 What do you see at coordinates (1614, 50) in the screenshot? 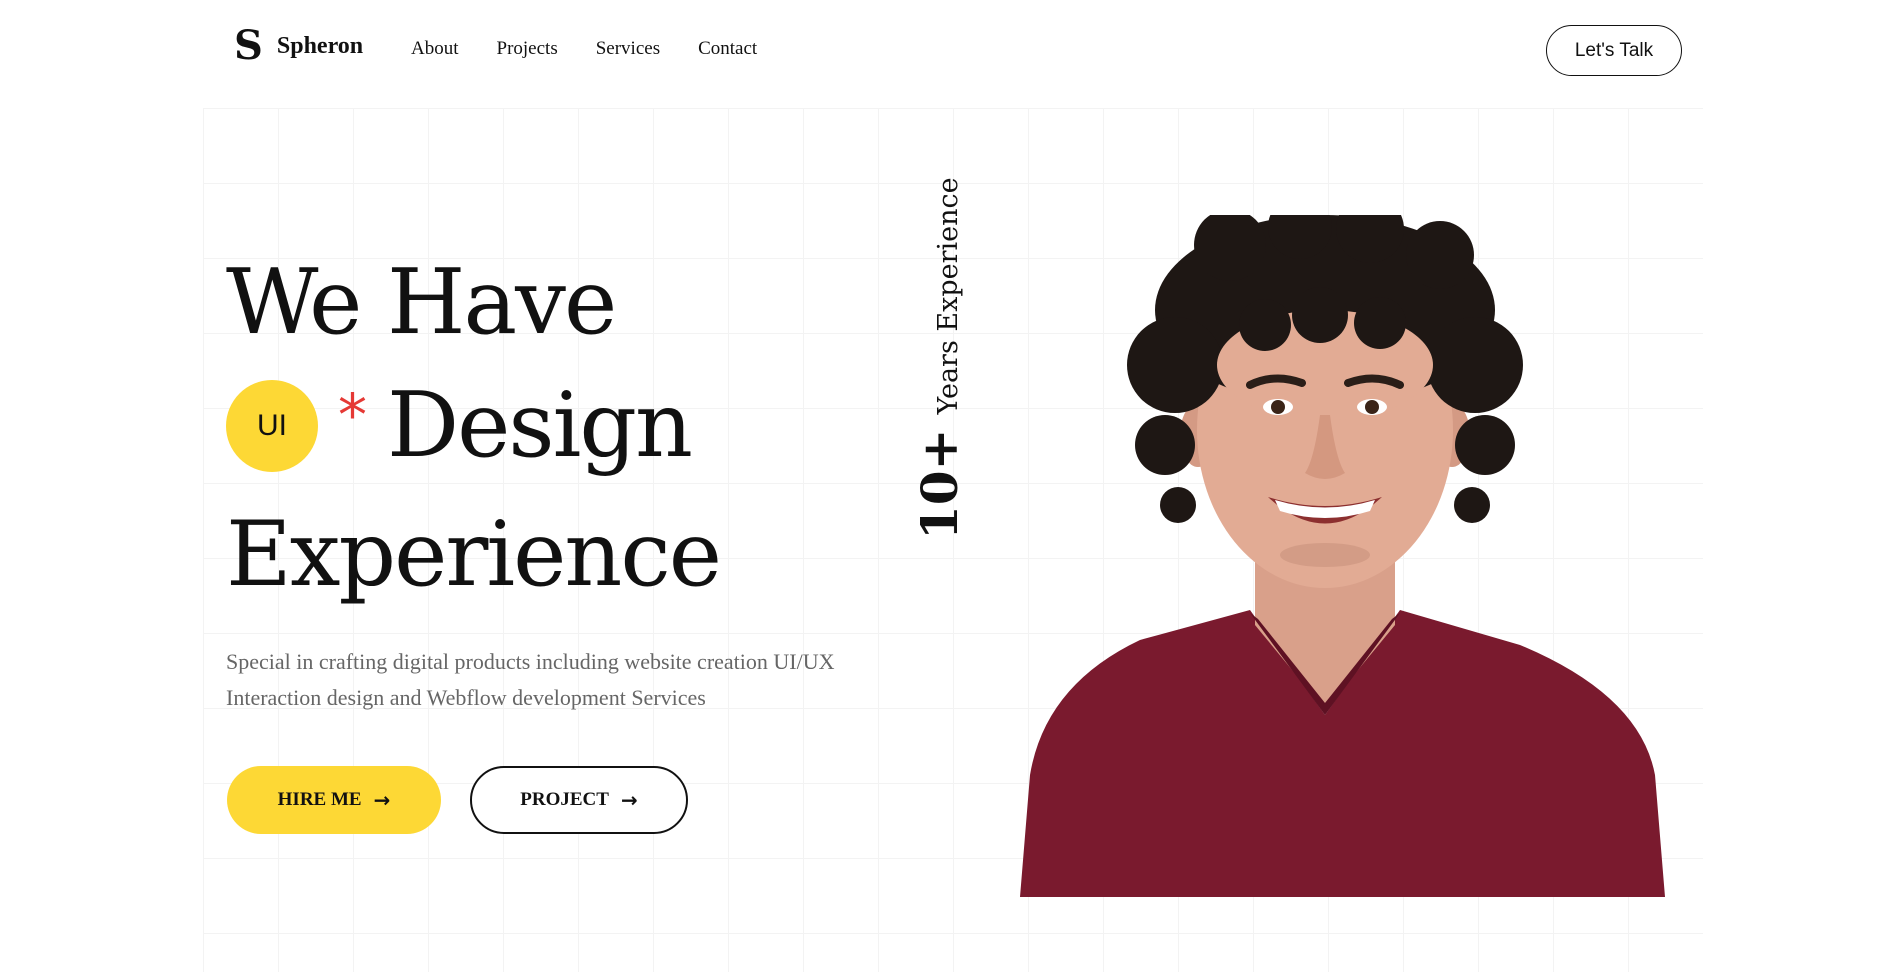
I see `lets-talk-button: Let's Talk` at bounding box center [1614, 50].